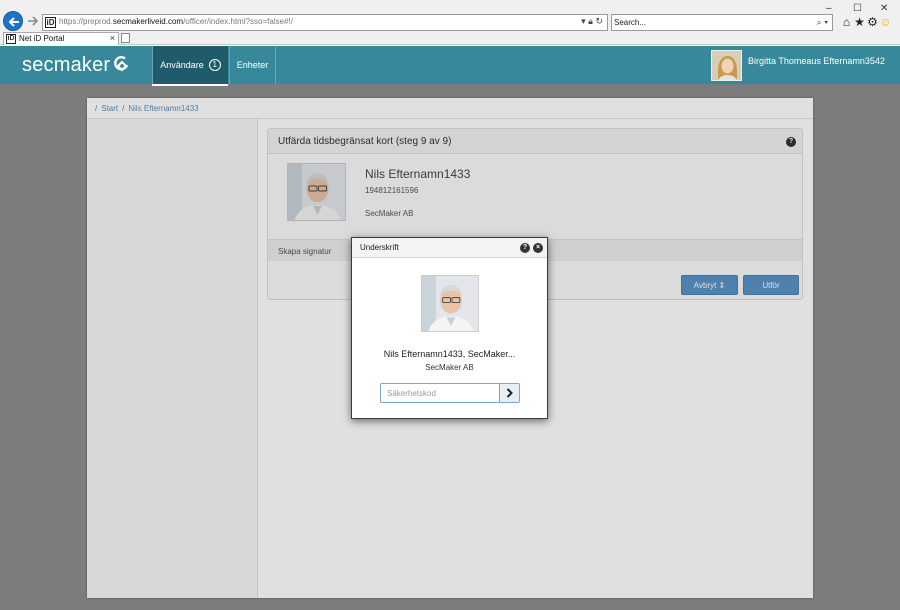 The height and width of the screenshot is (610, 900). I want to click on security-code-input, so click(440, 393).